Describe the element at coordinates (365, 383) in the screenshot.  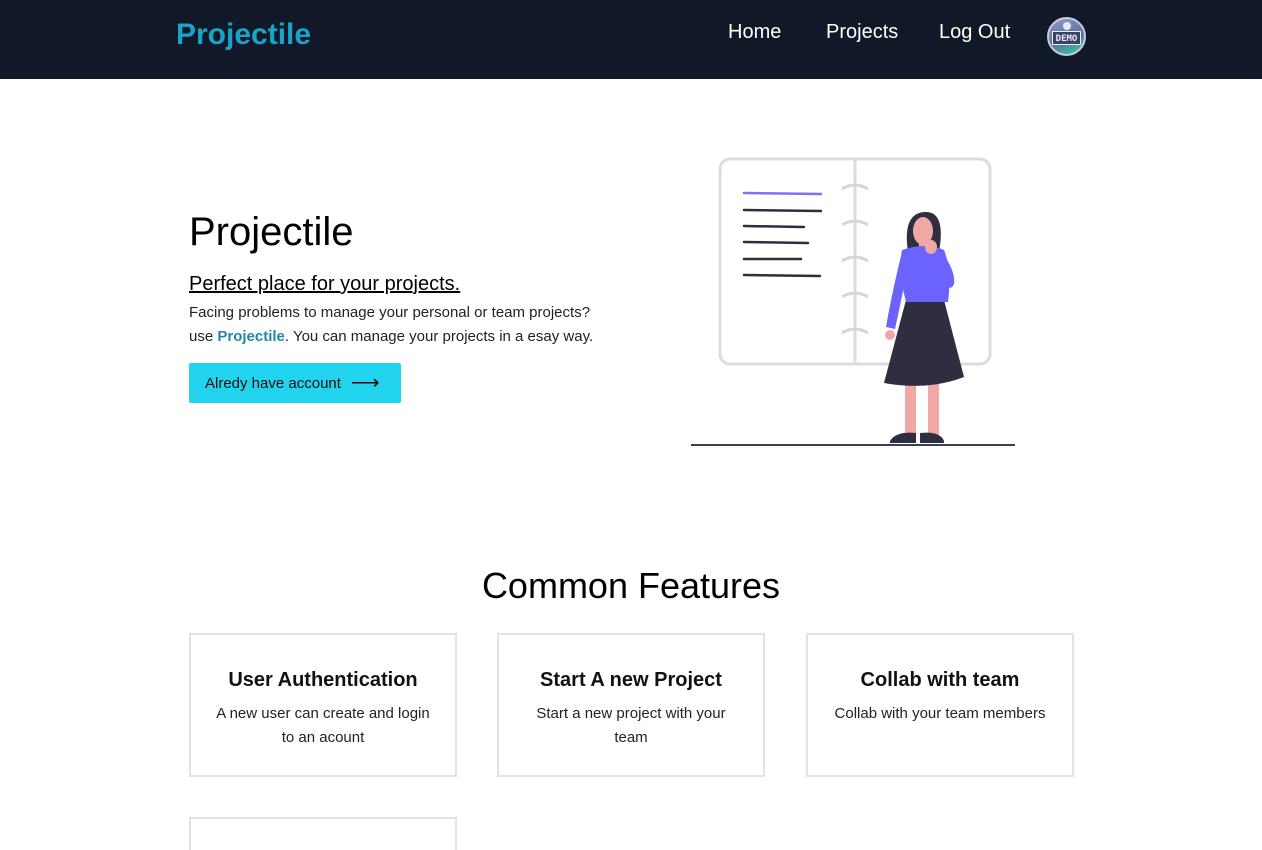
I see `arrow-right-icon: ⟶` at that location.